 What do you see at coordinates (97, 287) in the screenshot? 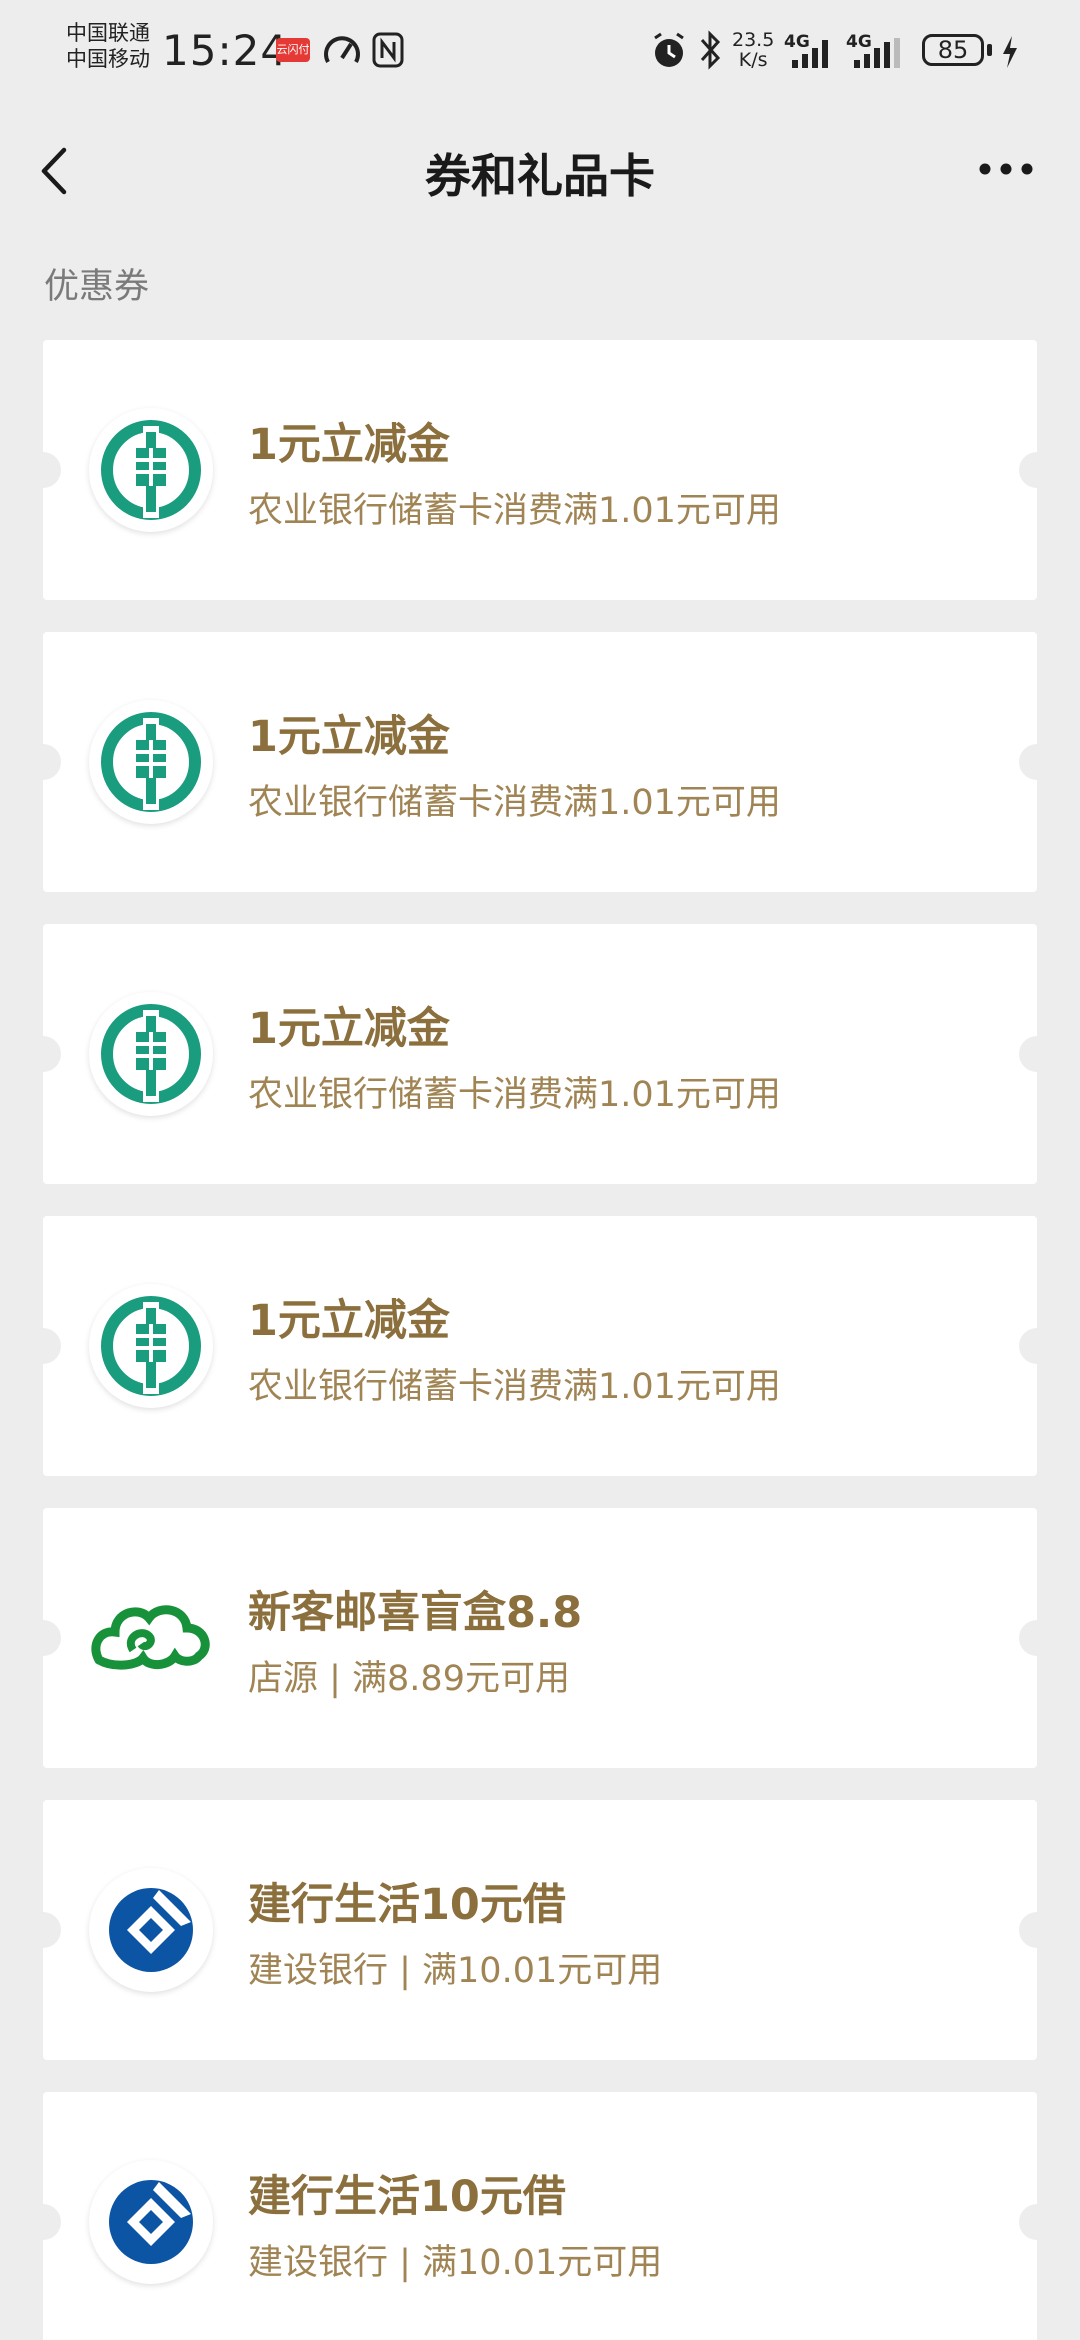
I see `section-label-coupons: 优惠券` at bounding box center [97, 287].